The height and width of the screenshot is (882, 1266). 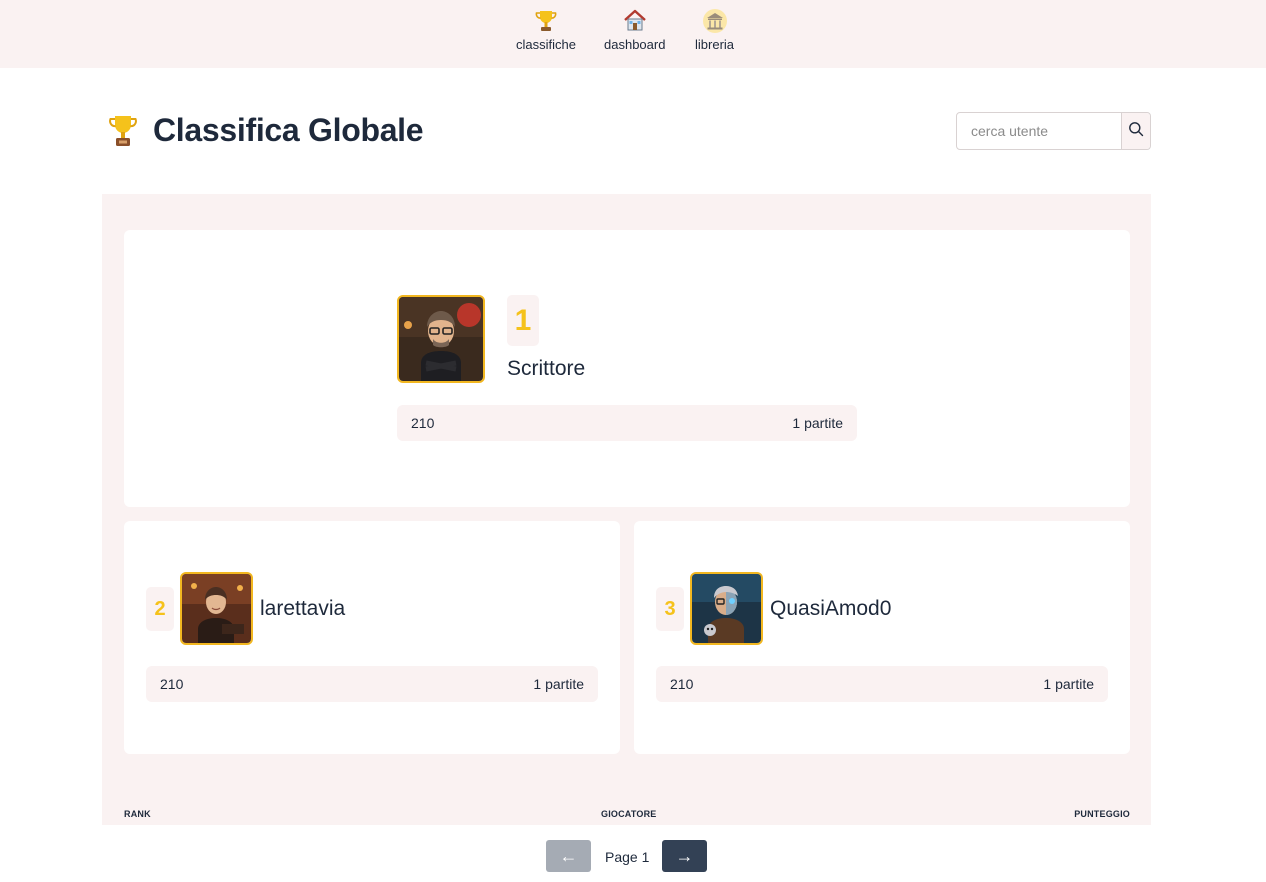 What do you see at coordinates (715, 44) in the screenshot?
I see `nav-item-label: libreria` at bounding box center [715, 44].